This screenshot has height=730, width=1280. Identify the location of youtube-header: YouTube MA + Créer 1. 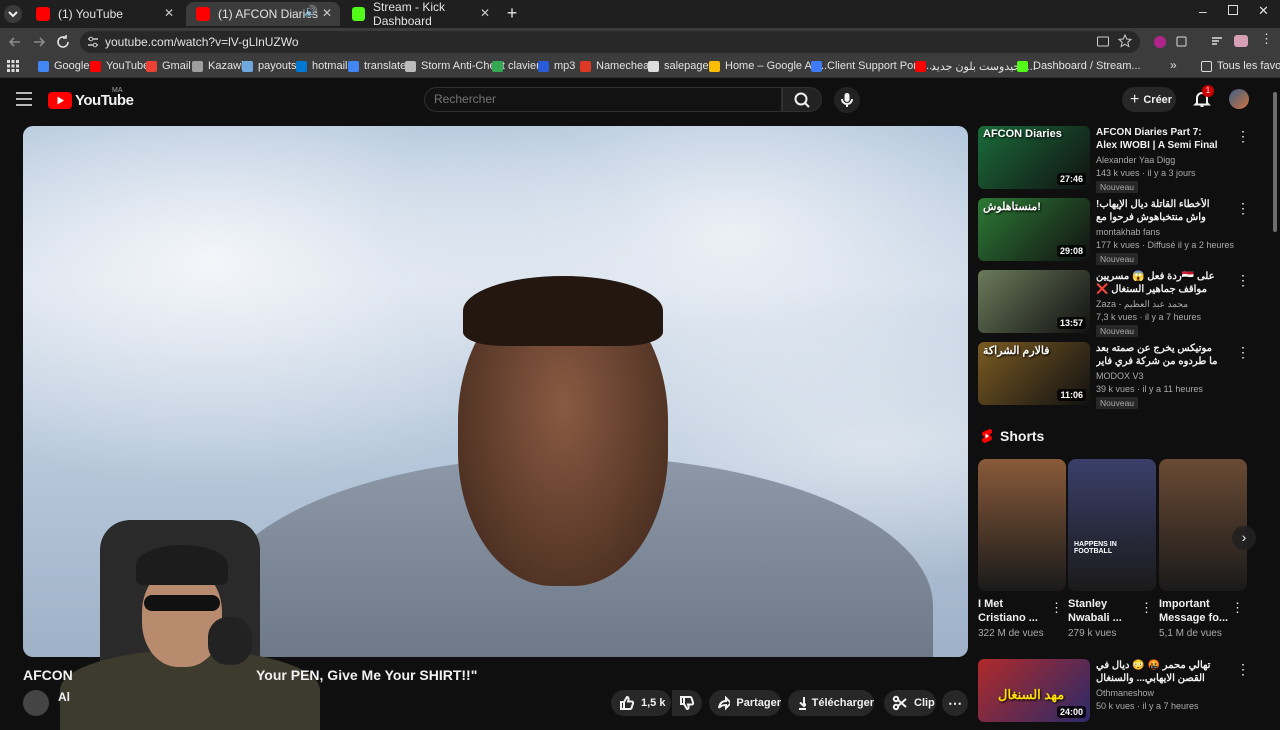
(640, 100).